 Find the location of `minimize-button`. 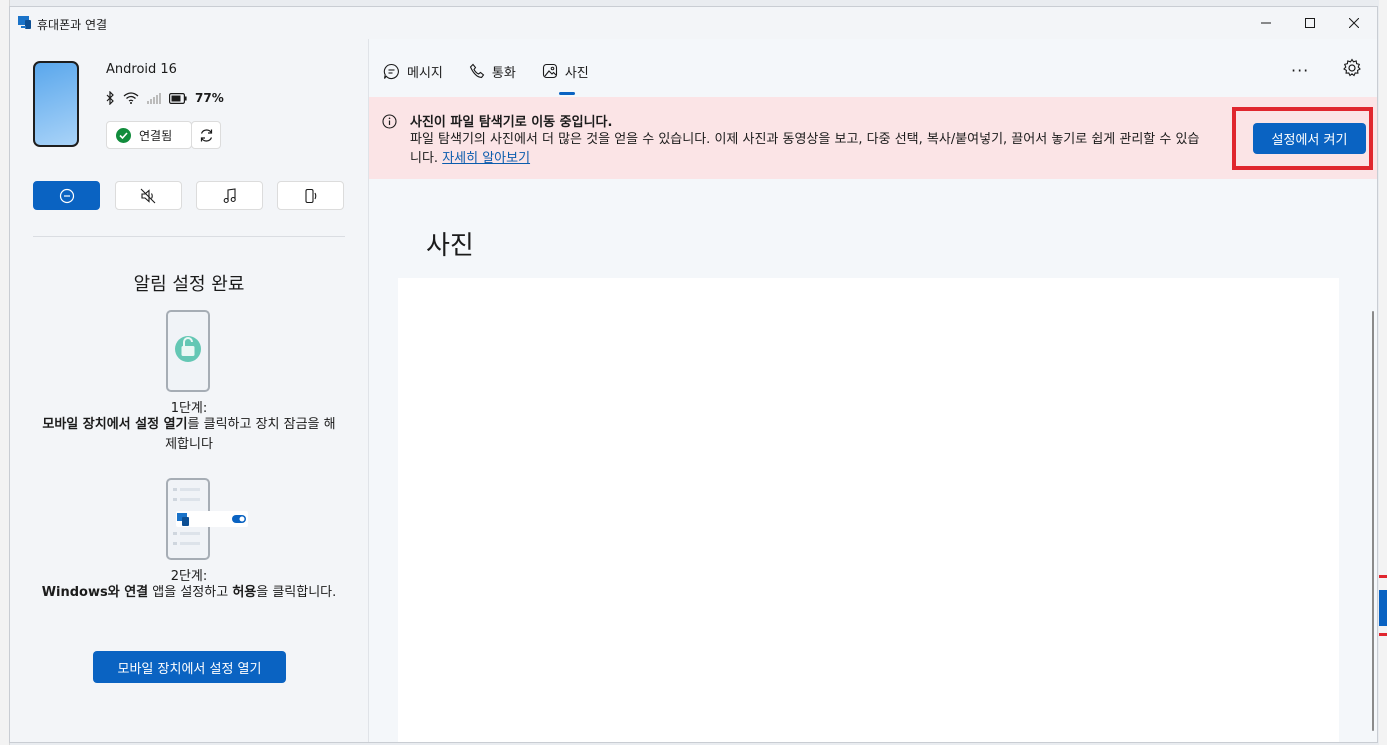

minimize-button is located at coordinates (1266, 23).